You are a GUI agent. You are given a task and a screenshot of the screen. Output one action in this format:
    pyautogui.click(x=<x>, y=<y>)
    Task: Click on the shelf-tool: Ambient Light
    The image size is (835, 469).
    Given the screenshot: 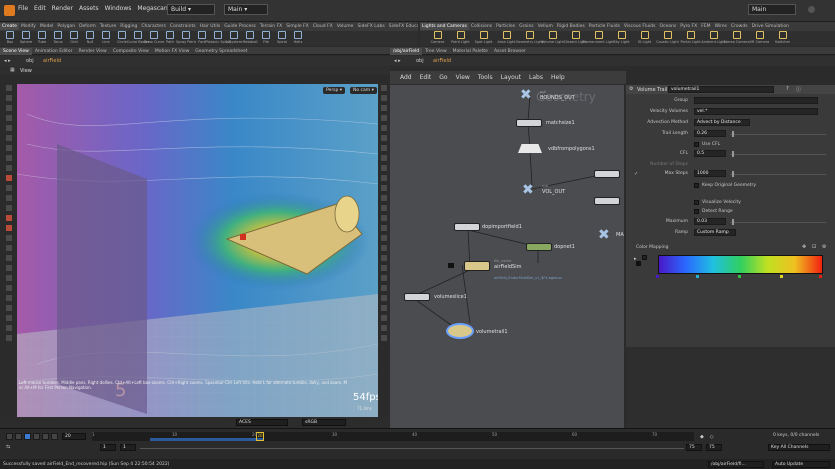 What is the action you would take?
    pyautogui.click(x=713, y=37)
    